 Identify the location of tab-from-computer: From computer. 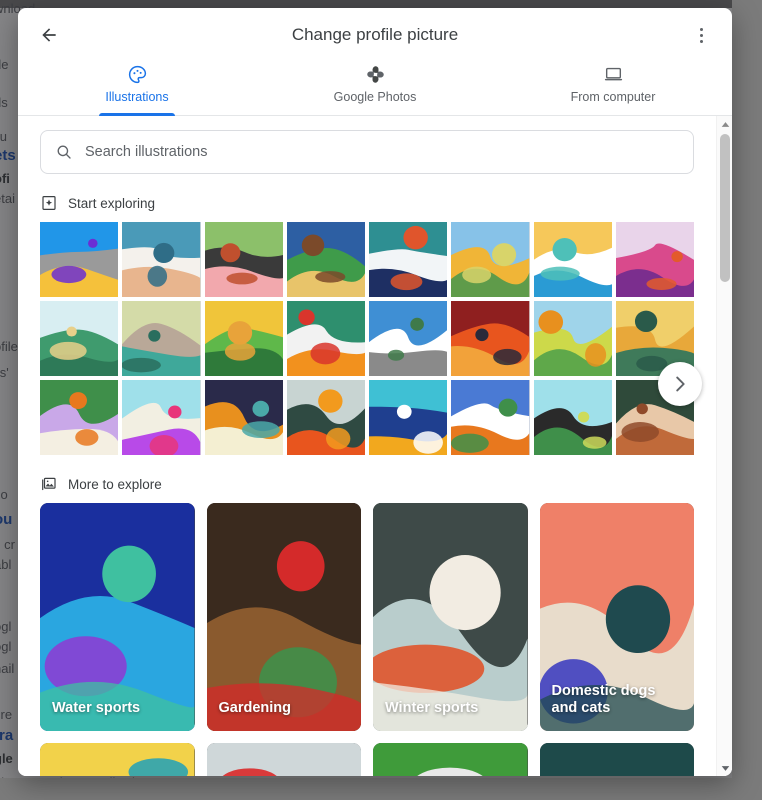
(613, 88).